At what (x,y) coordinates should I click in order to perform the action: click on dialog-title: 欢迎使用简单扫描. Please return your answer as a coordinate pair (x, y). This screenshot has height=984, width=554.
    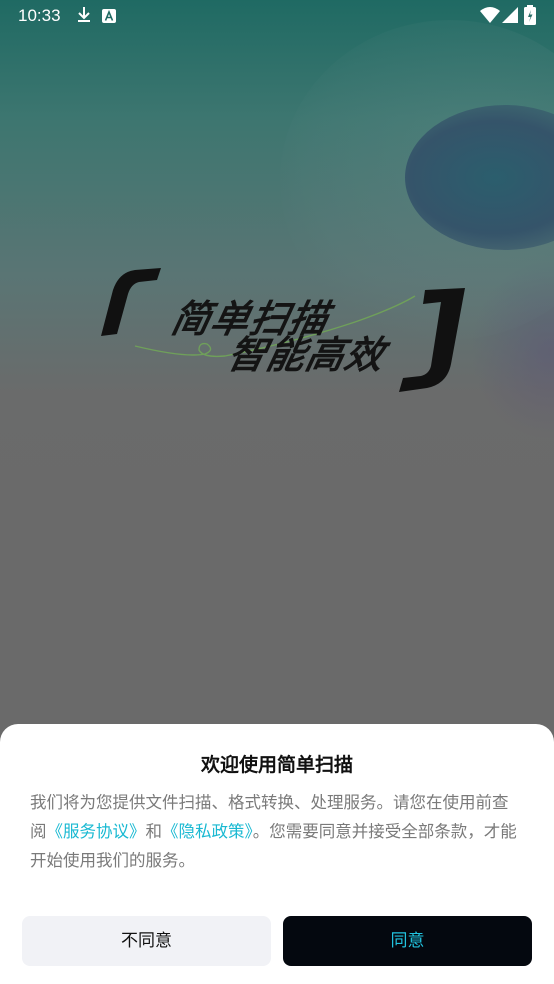
    Looking at the image, I should click on (276, 765).